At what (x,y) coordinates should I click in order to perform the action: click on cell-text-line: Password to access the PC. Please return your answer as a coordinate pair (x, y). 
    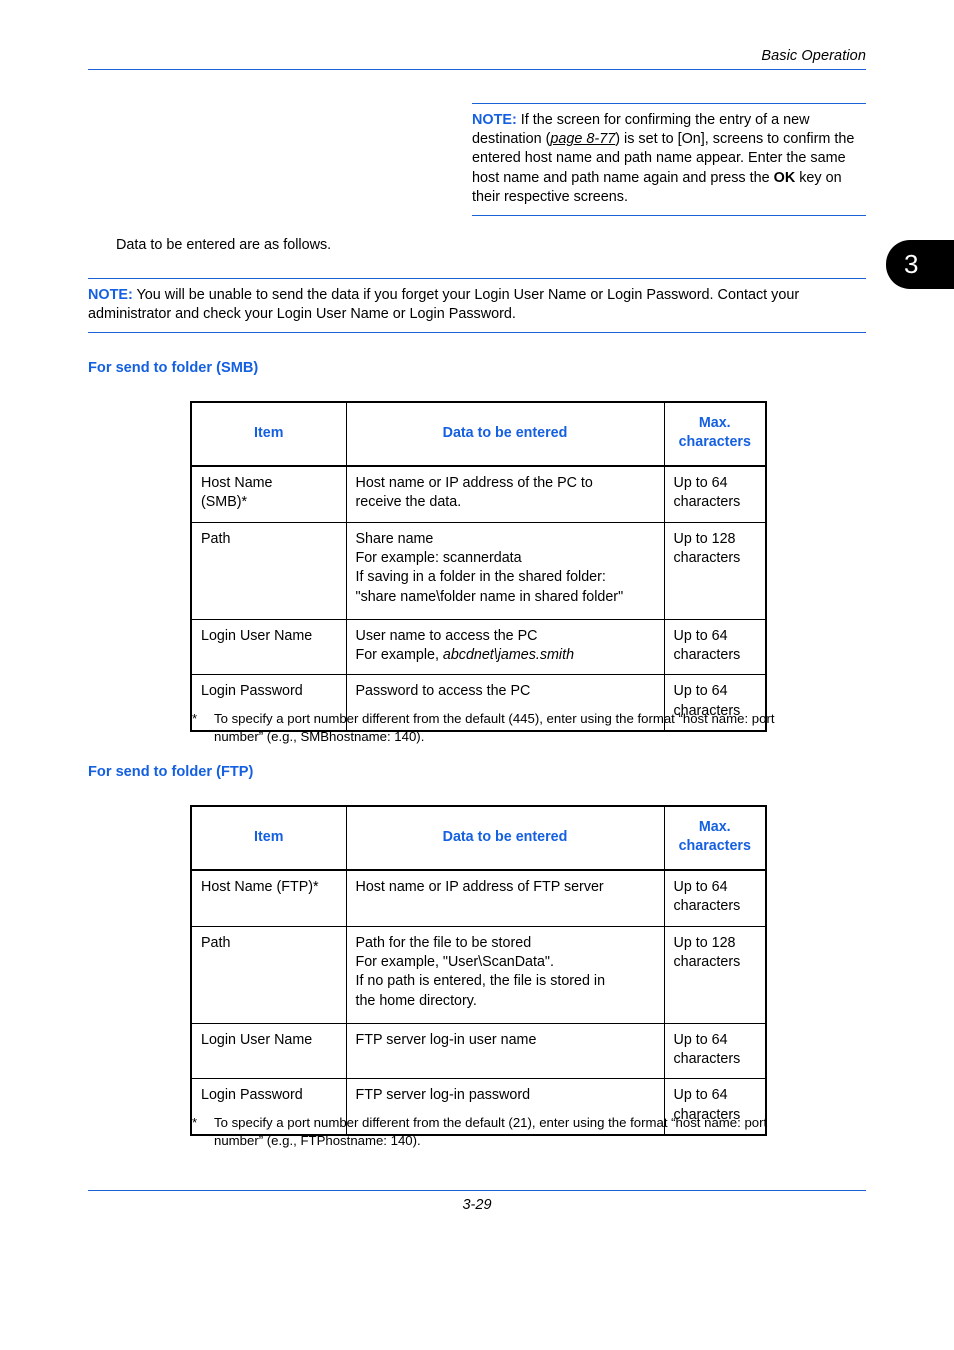
    Looking at the image, I should click on (443, 691).